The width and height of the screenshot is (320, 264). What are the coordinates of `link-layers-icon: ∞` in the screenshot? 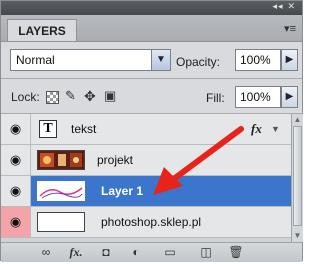 It's located at (46, 252).